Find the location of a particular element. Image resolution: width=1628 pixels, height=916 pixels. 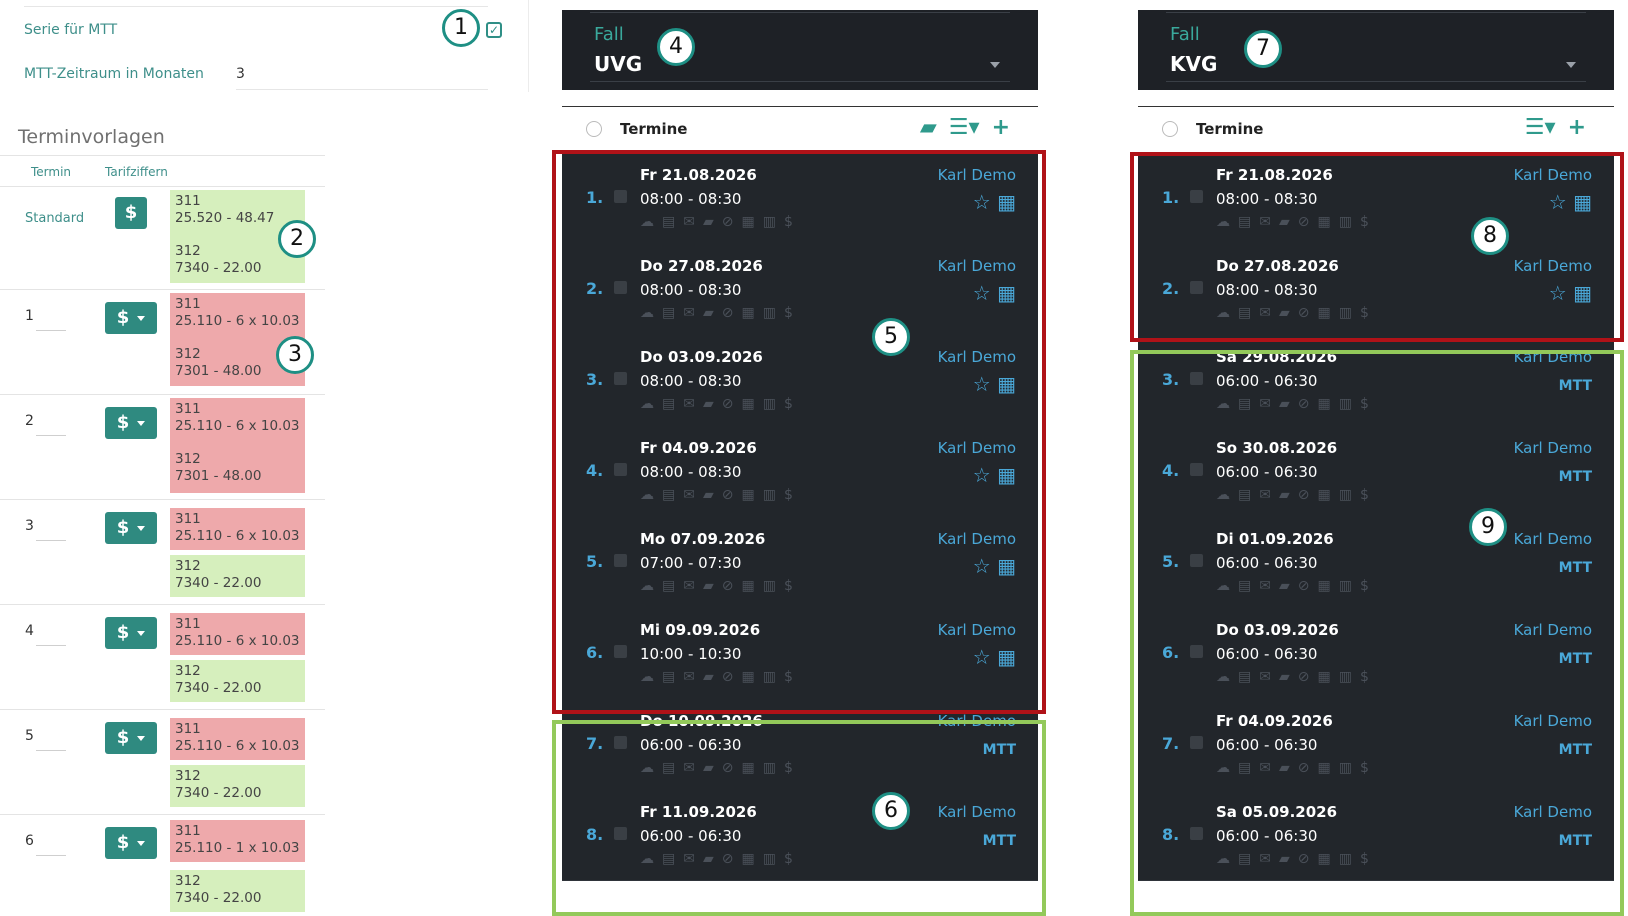

col-tarifziffern: Tarifziffern is located at coordinates (136, 172).